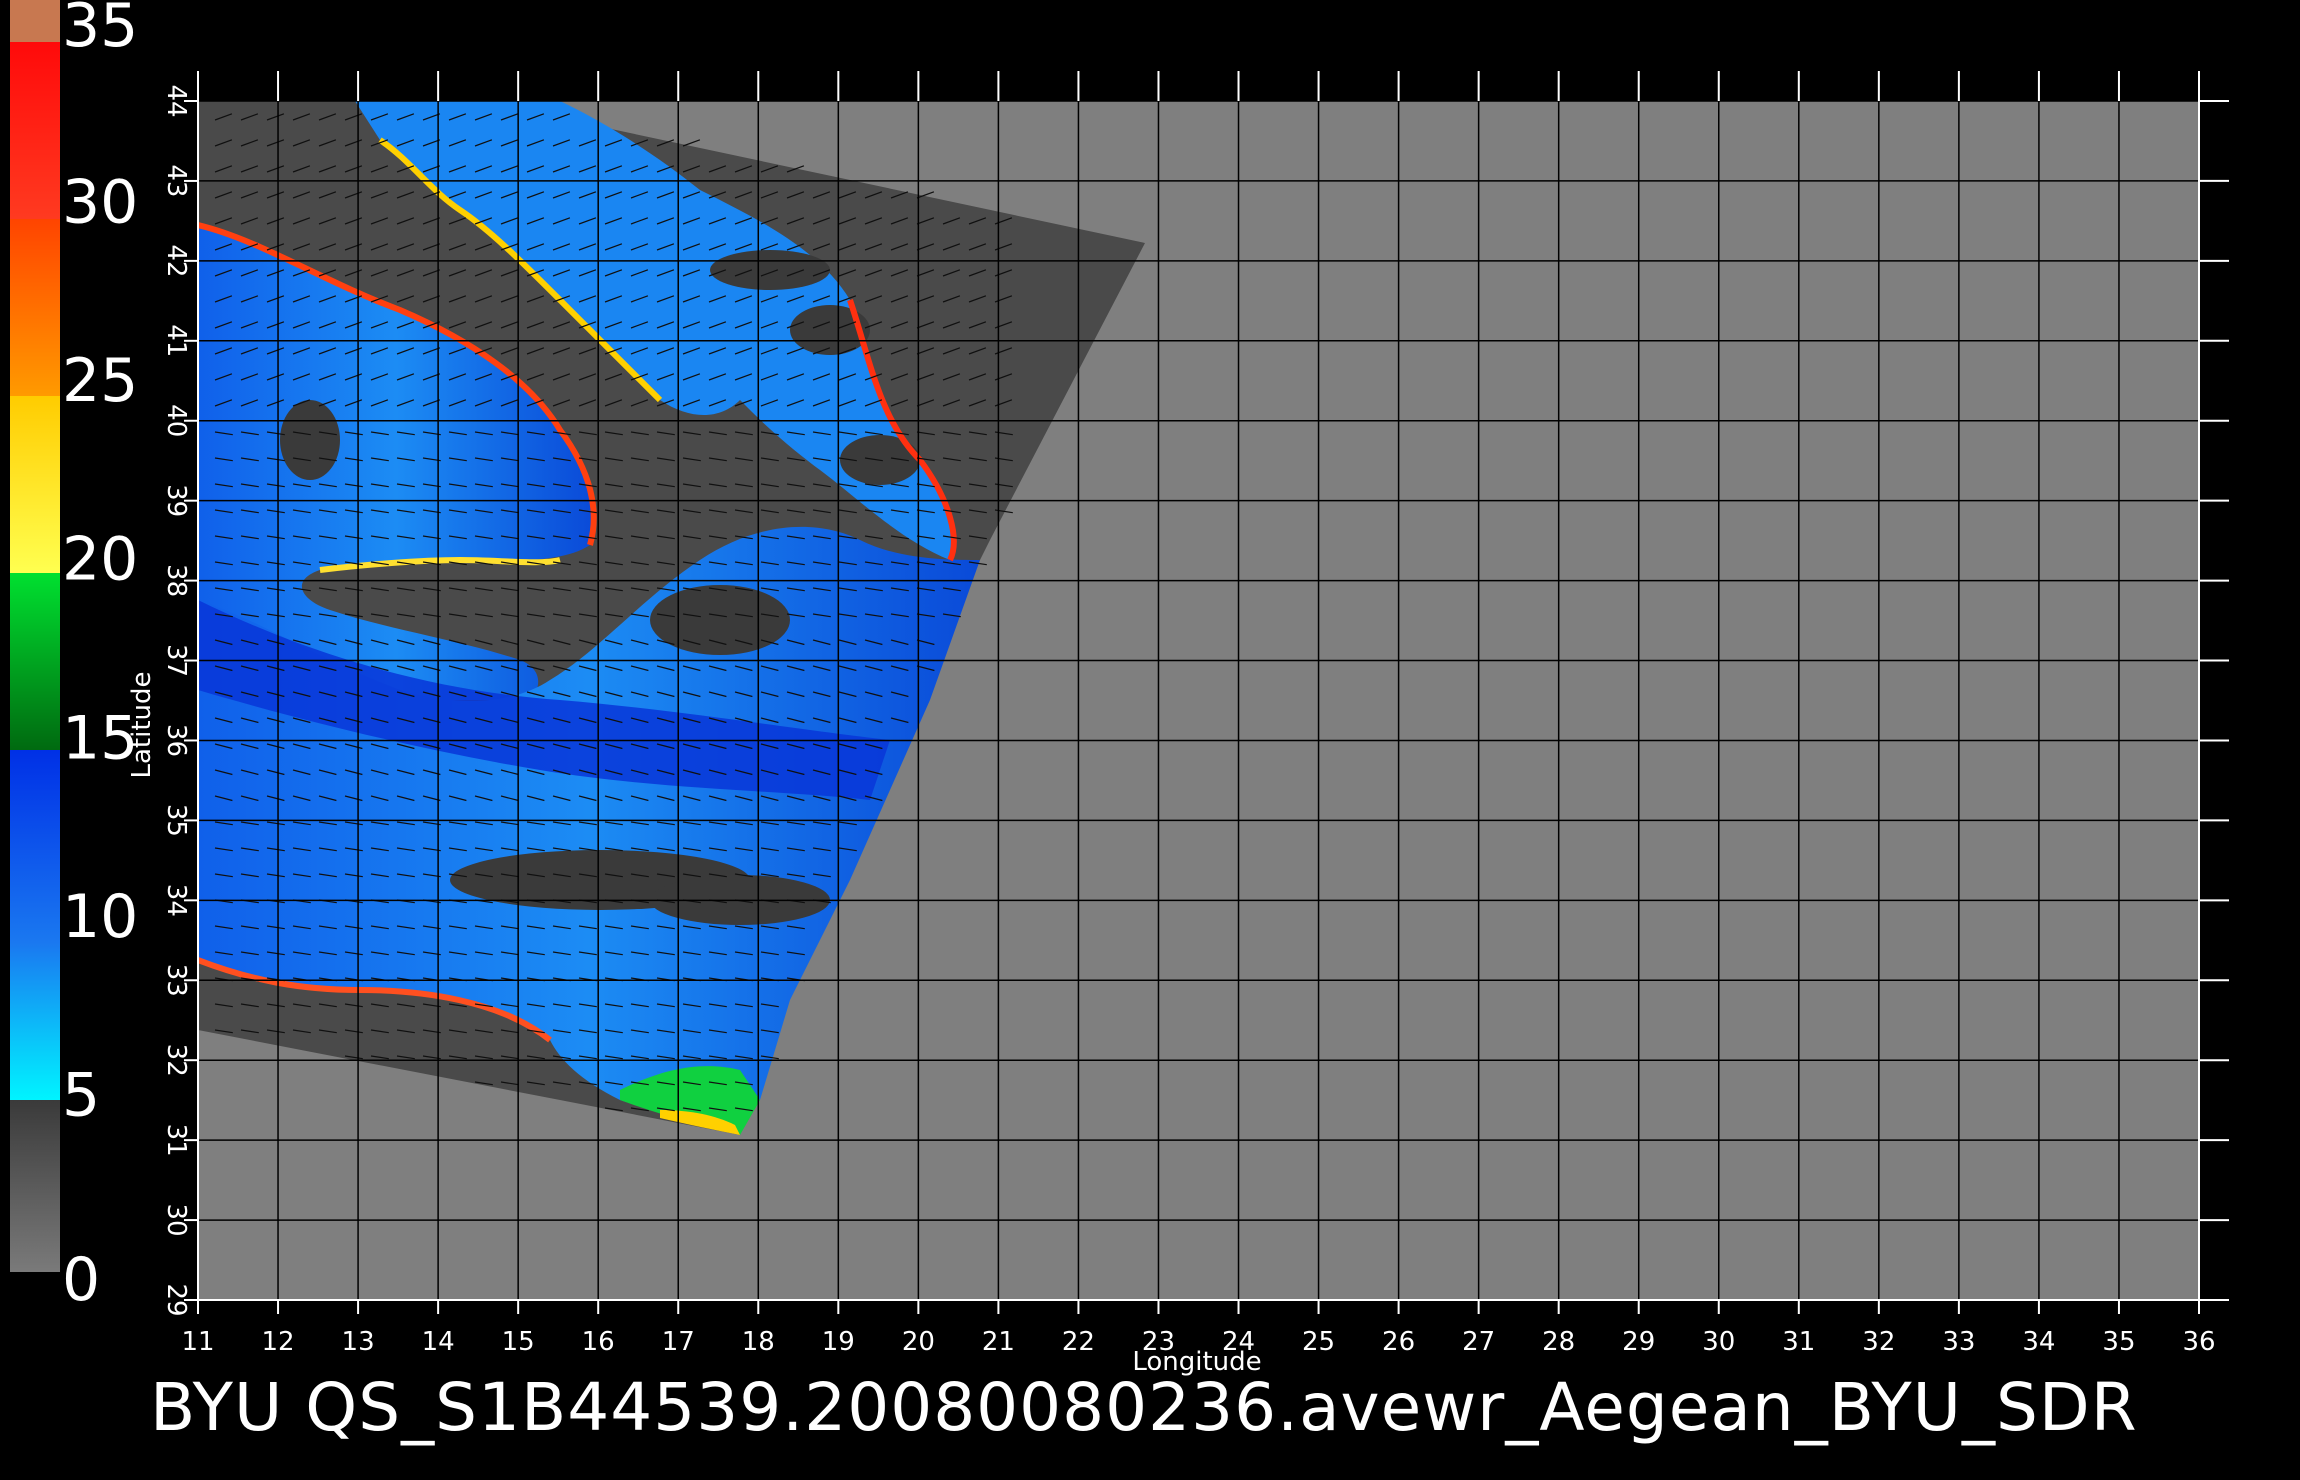 The width and height of the screenshot is (2300, 1480). I want to click on y-tick-label: 43, so click(176, 180).